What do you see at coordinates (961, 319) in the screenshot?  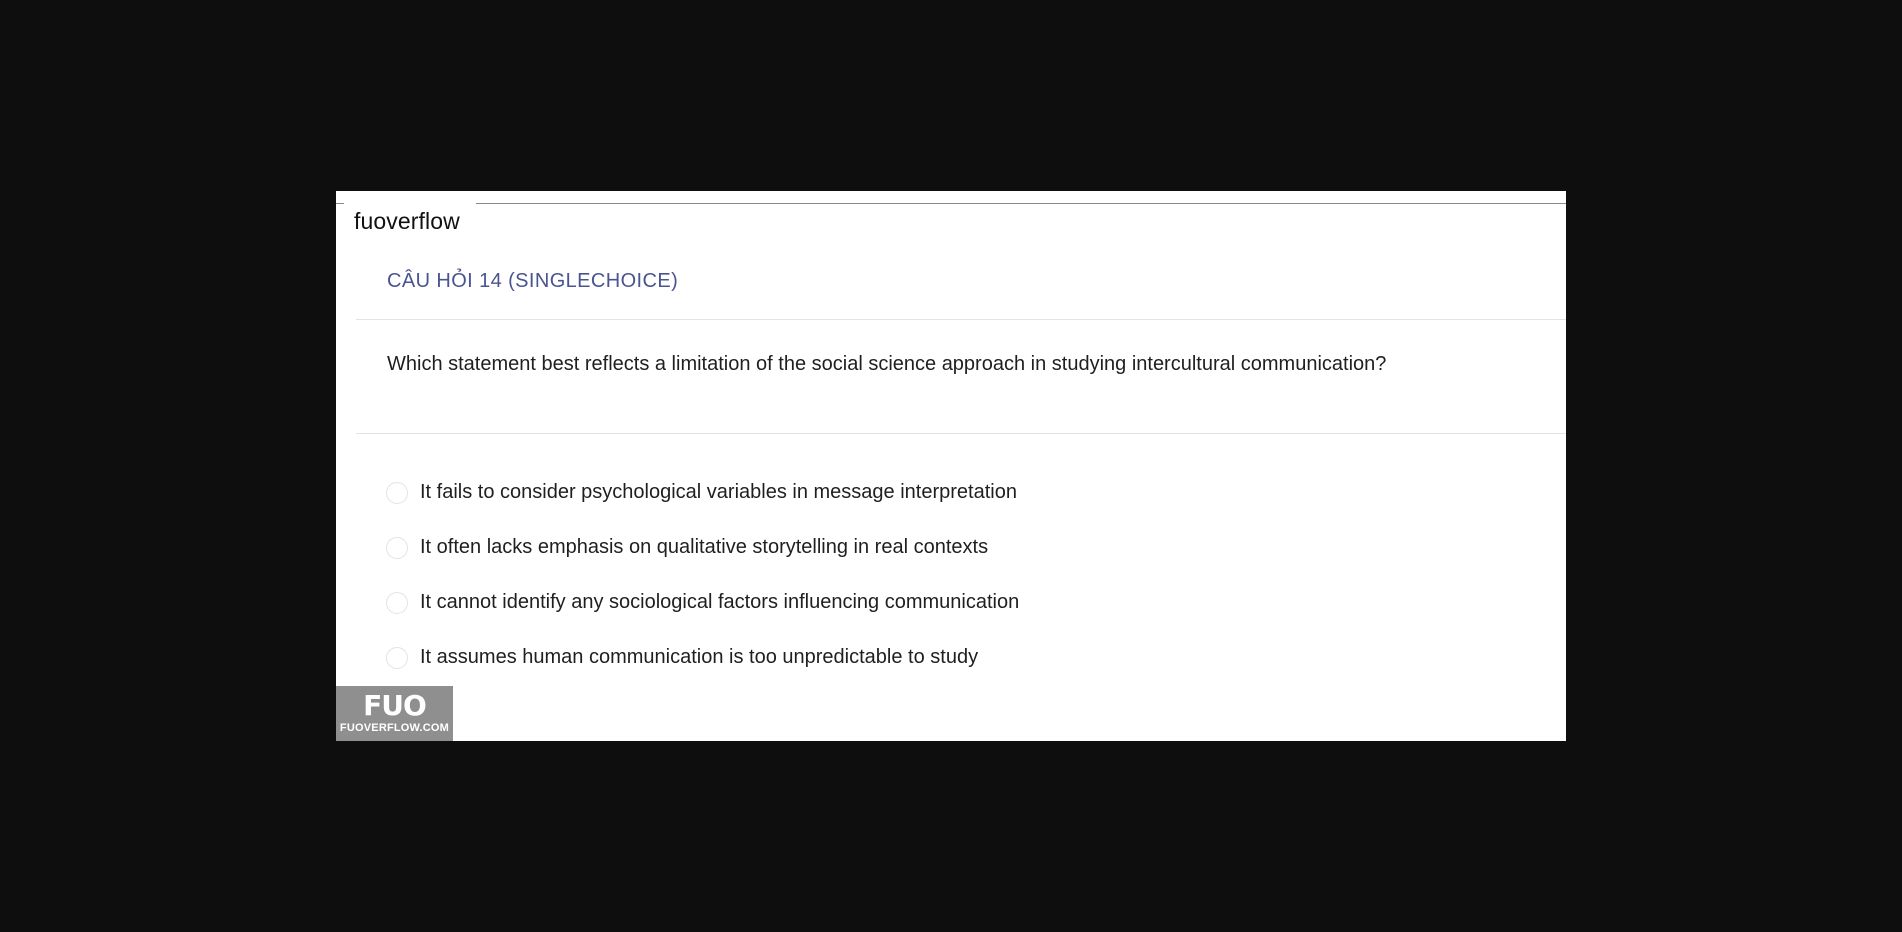 I see `divider-top` at bounding box center [961, 319].